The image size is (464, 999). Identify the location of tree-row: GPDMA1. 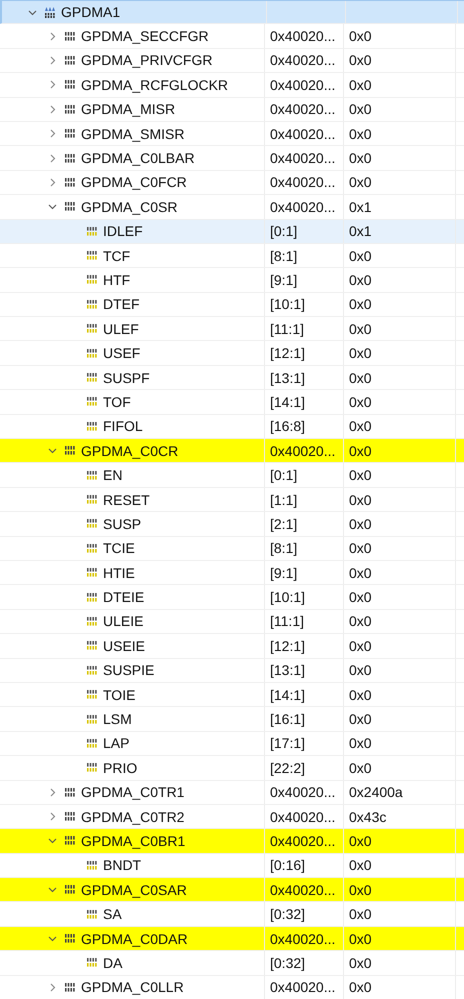
(232, 12).